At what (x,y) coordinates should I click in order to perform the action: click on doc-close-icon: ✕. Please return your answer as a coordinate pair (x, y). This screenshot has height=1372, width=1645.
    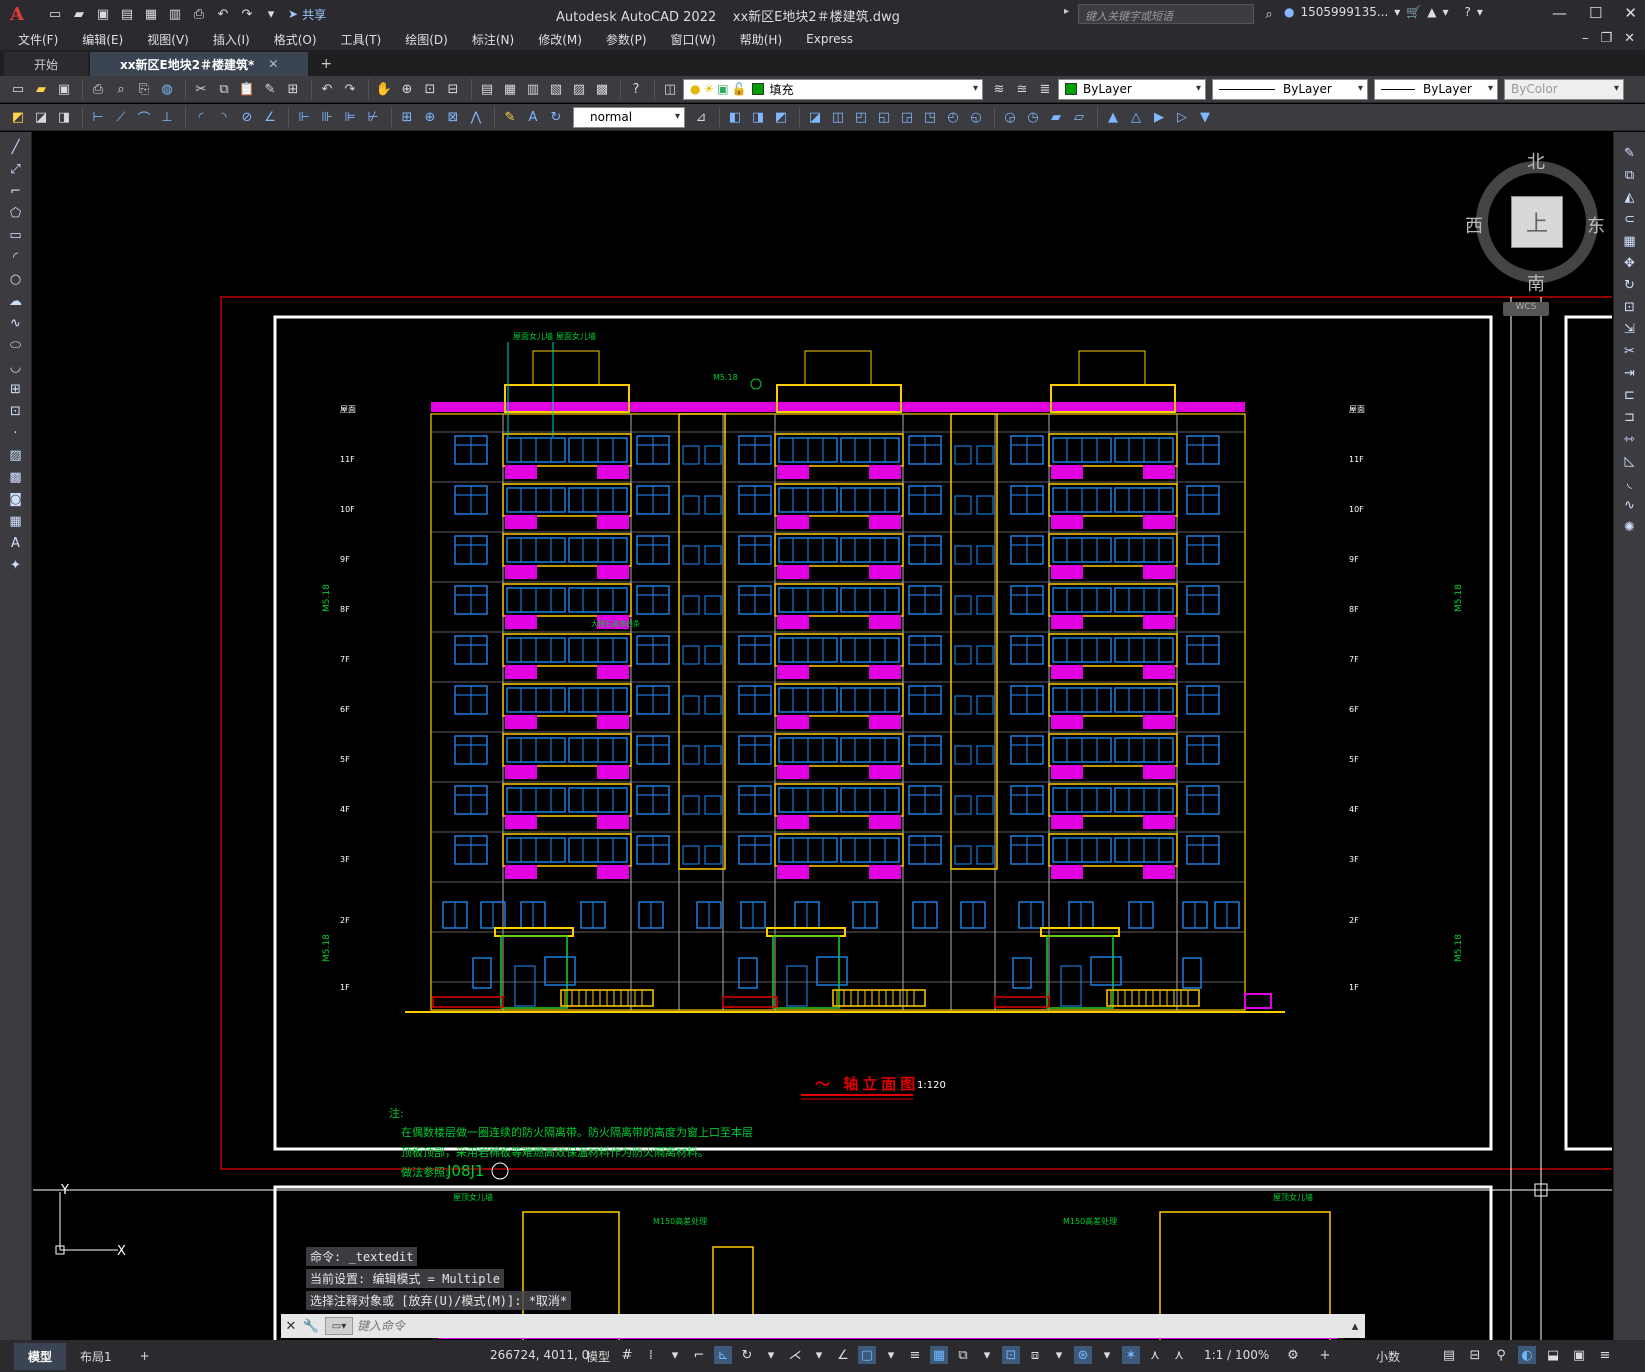
    Looking at the image, I should click on (1629, 38).